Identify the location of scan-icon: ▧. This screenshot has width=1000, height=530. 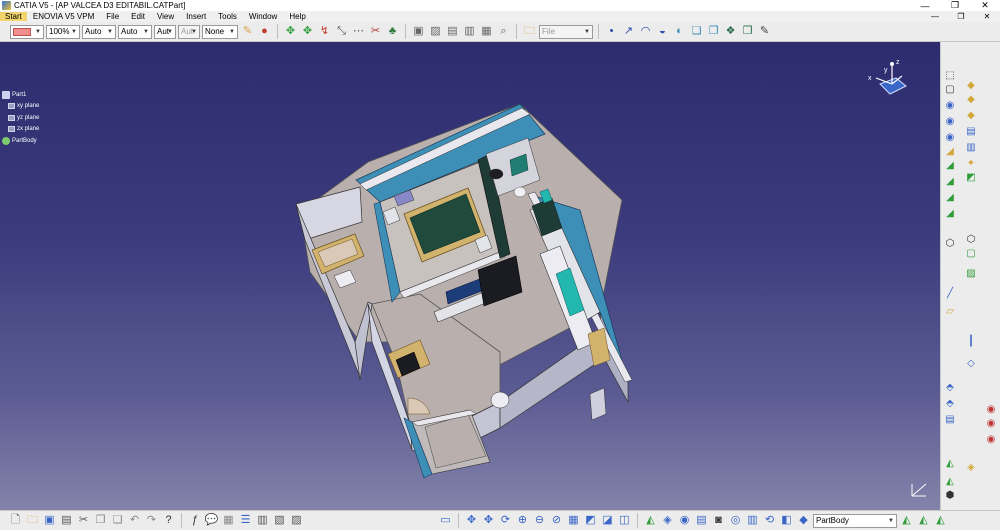
(279, 520).